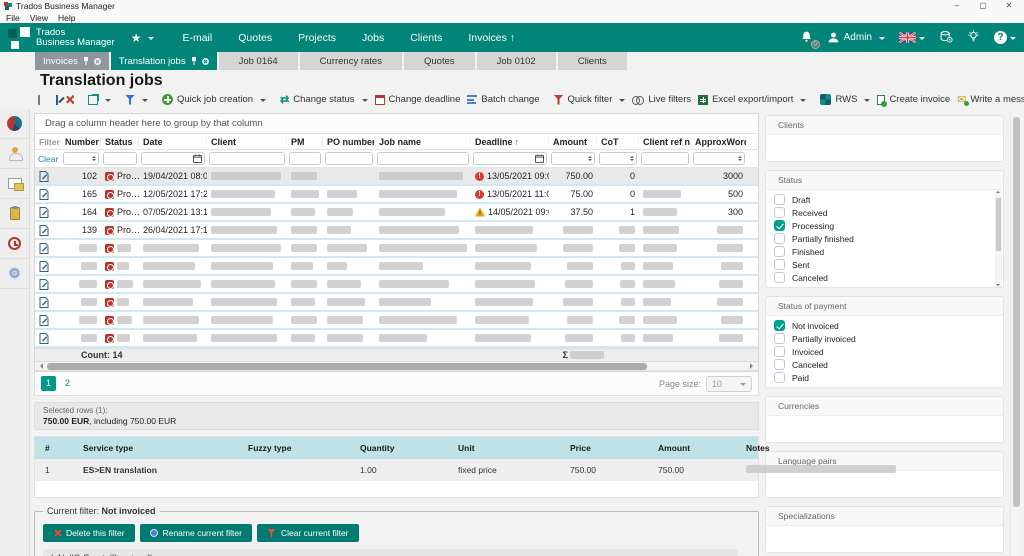 The image size is (1024, 556). Describe the element at coordinates (349, 158) in the screenshot. I see `filter-po-input` at that location.